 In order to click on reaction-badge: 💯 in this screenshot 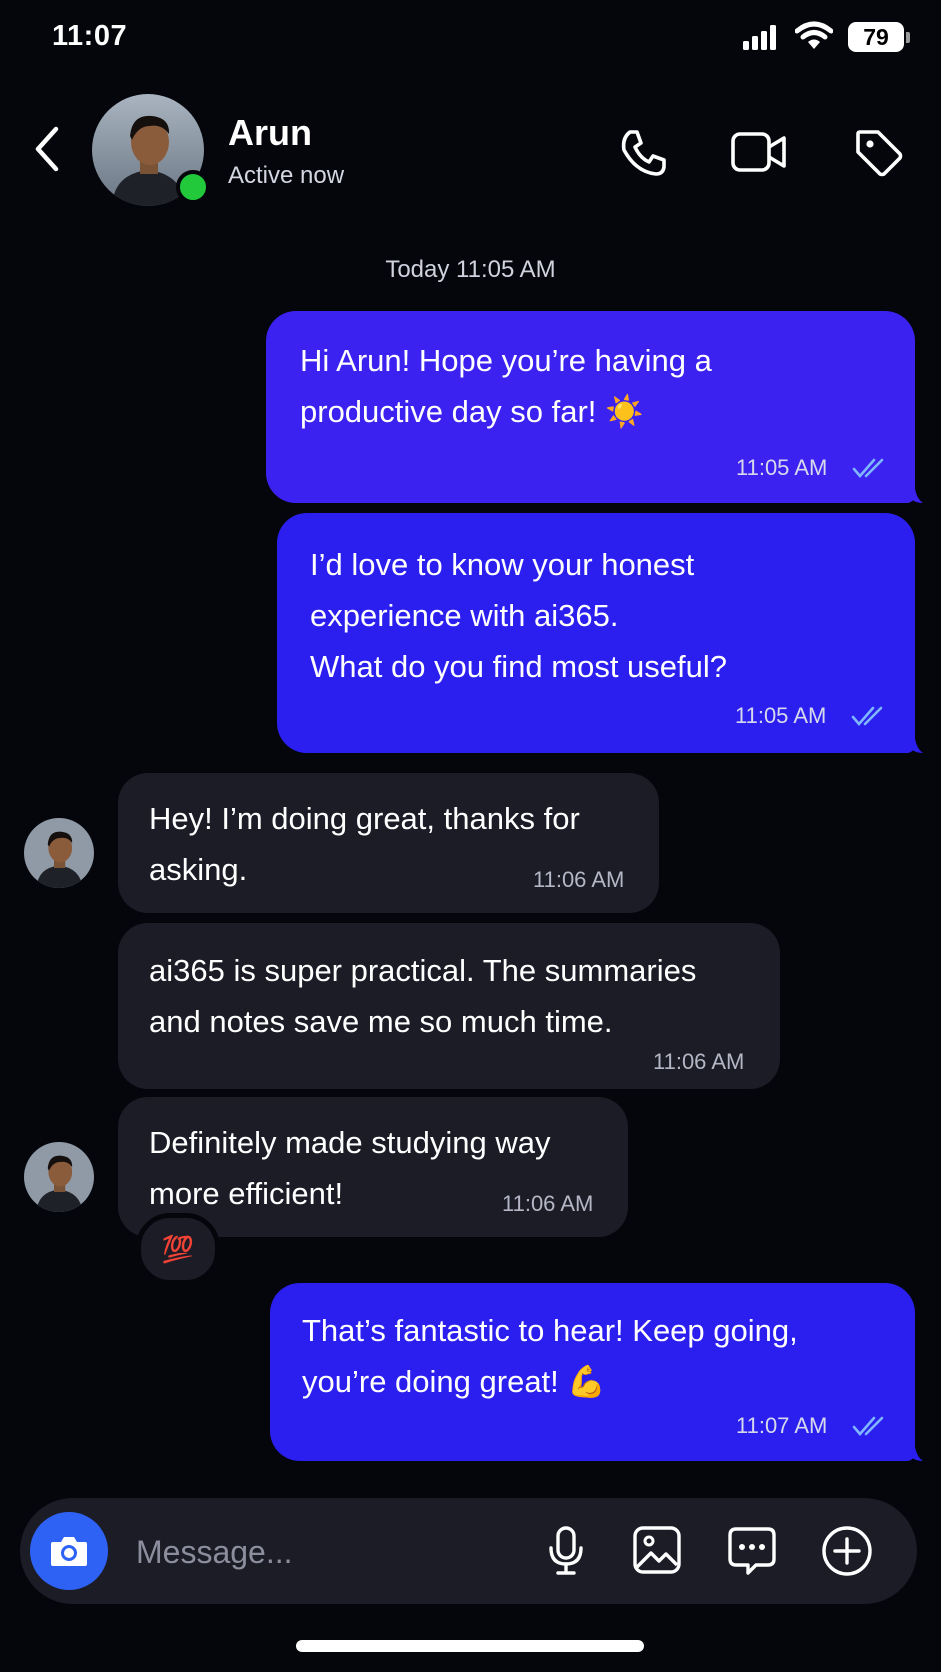, I will do `click(178, 1249)`.